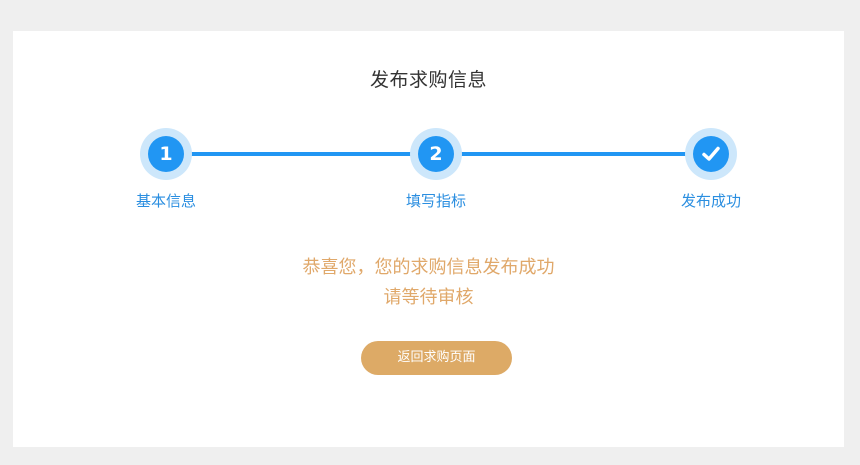 The width and height of the screenshot is (860, 465). I want to click on checkmark-icon, so click(711, 153).